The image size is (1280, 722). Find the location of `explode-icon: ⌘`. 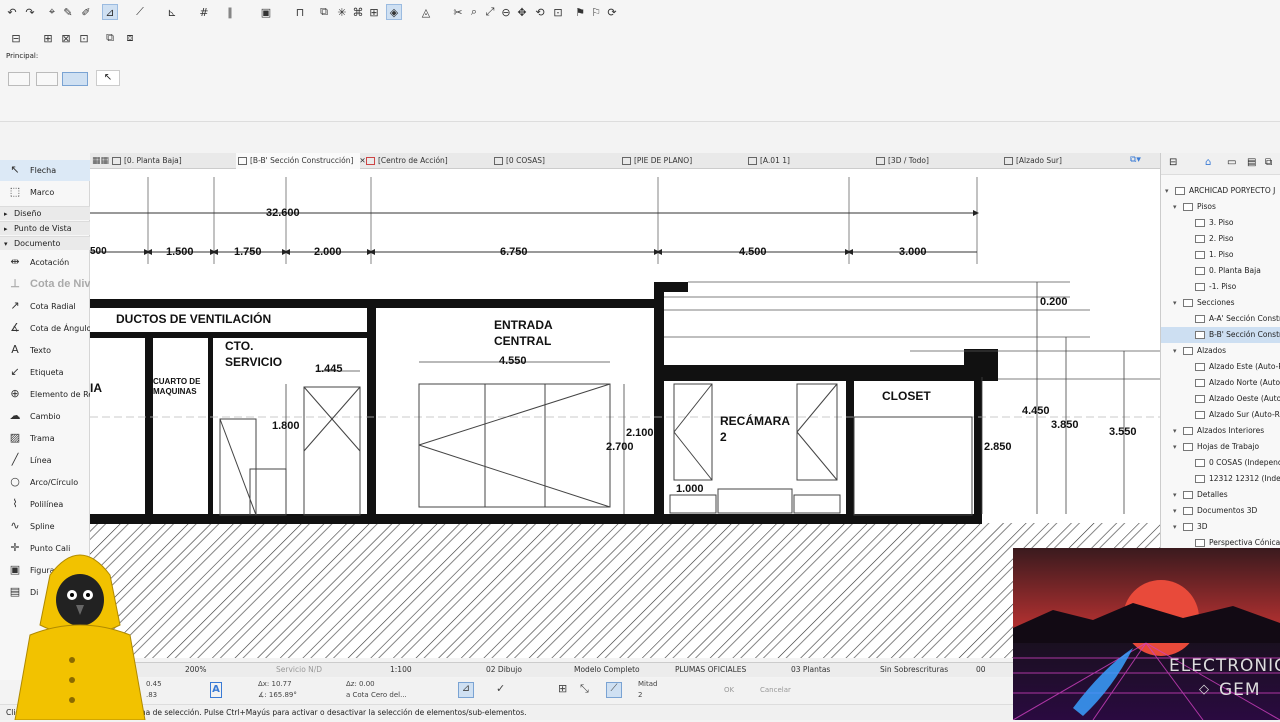

explode-icon: ⌘ is located at coordinates (358, 12).